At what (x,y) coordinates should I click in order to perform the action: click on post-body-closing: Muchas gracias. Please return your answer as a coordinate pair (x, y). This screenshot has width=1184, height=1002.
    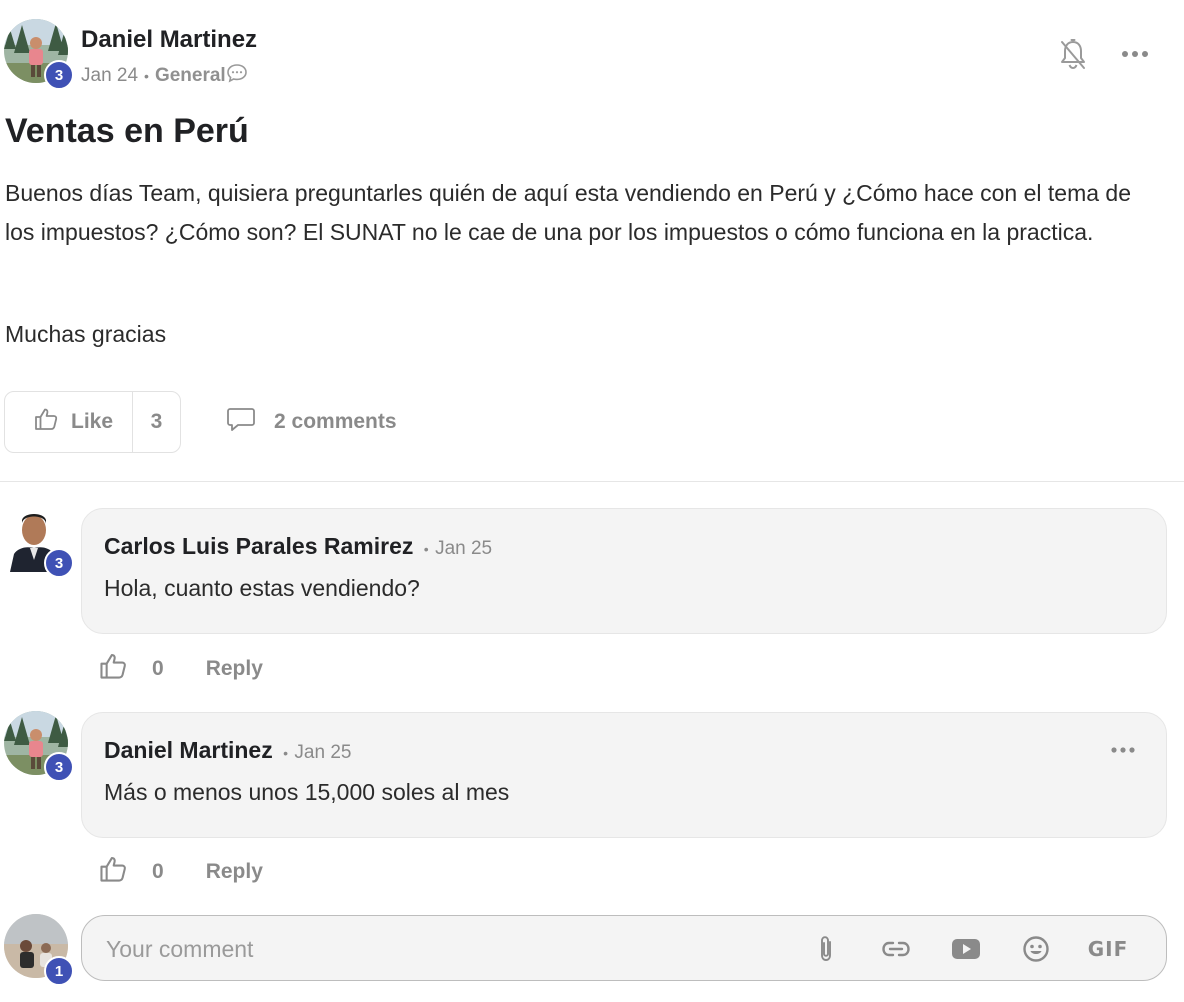
    Looking at the image, I should click on (86, 334).